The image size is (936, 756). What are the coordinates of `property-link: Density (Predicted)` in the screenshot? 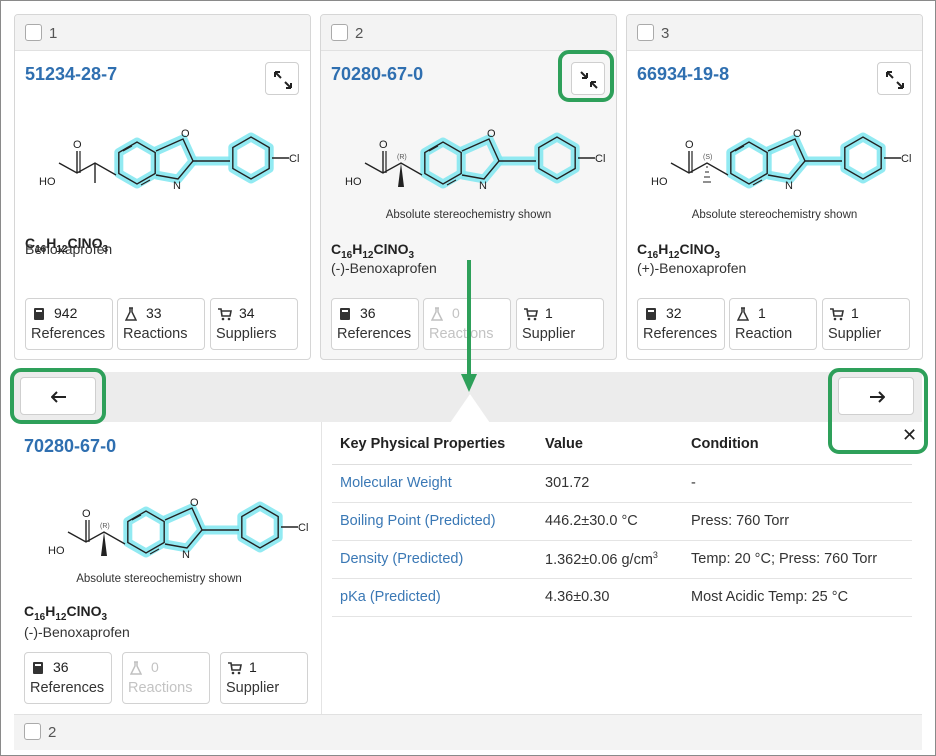 It's located at (434, 559).